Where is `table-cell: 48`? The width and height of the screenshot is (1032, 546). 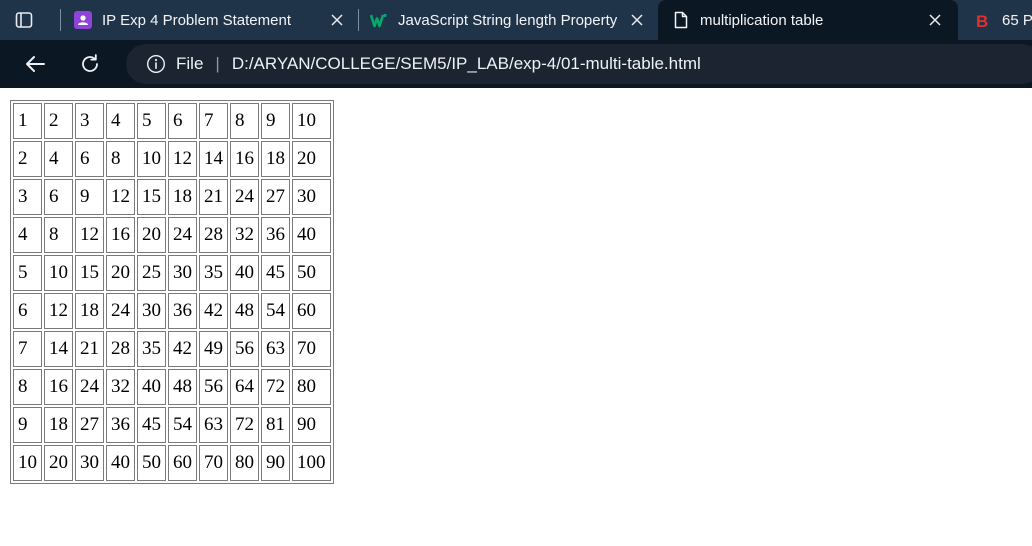
table-cell: 48 is located at coordinates (244, 311).